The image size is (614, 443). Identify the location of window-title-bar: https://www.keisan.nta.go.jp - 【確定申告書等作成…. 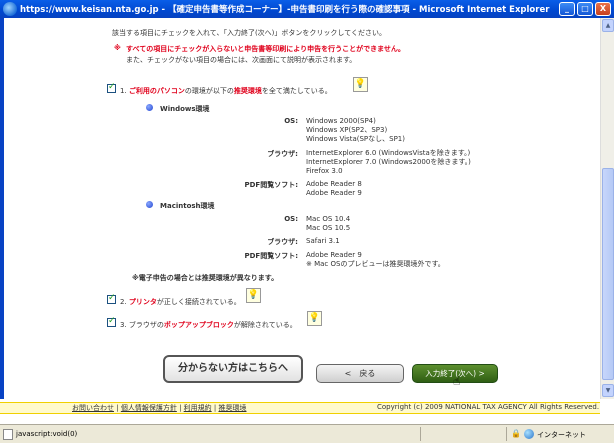
(307, 9).